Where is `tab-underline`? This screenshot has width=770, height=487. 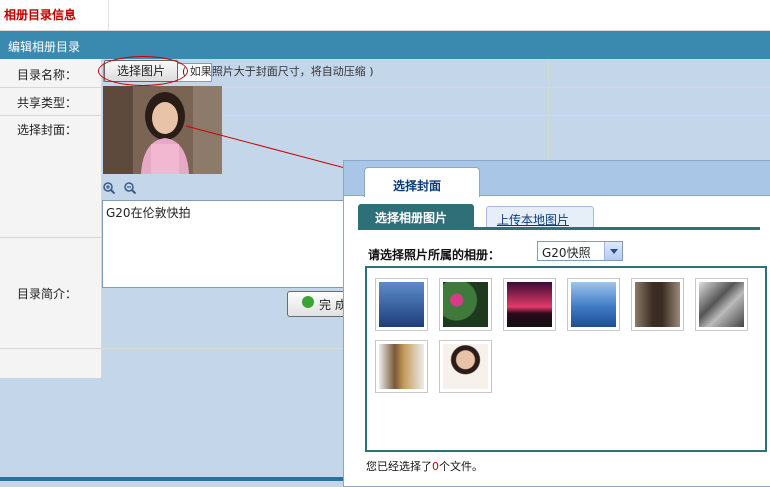
tab-underline is located at coordinates (559, 228).